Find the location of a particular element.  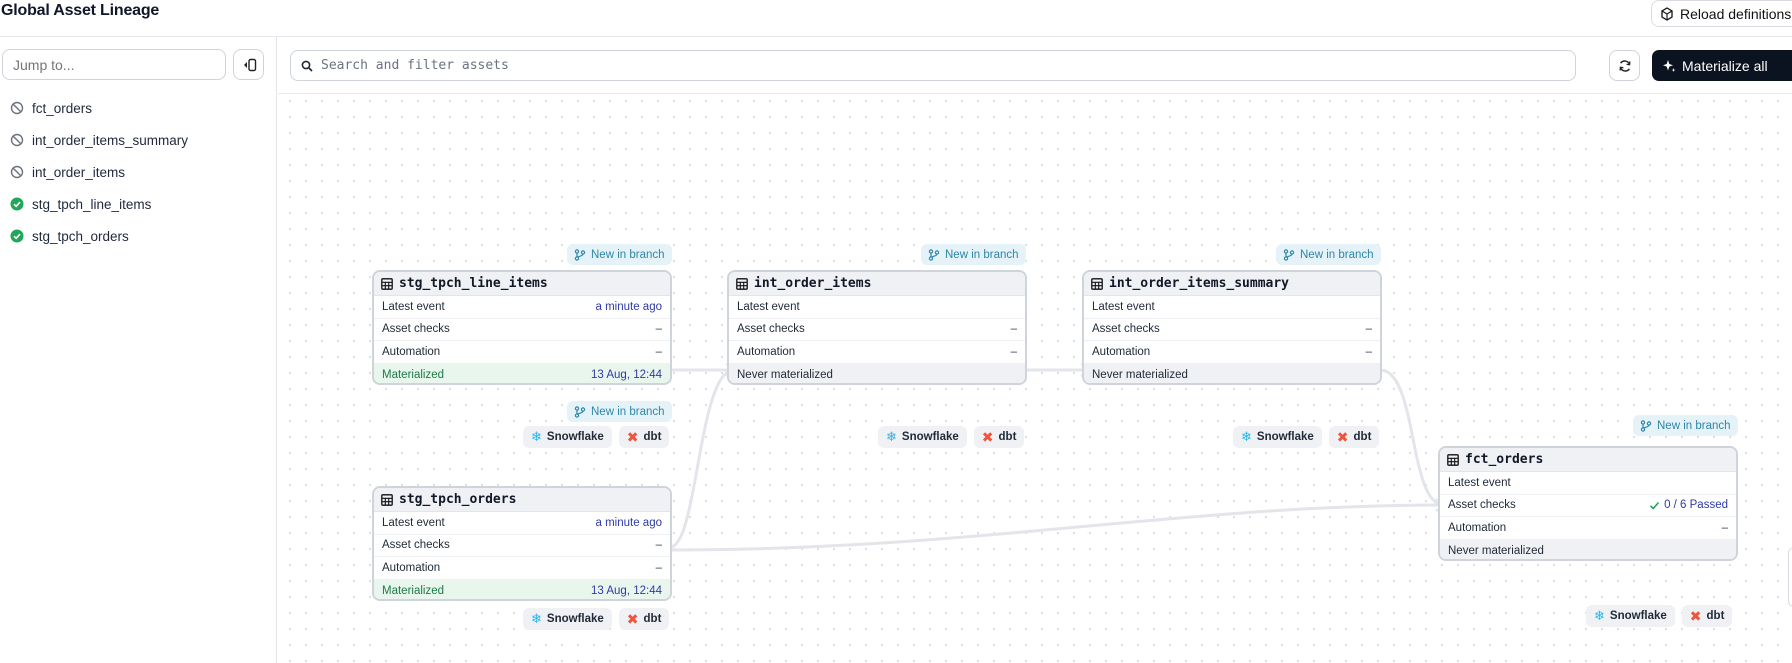

status-label: Materialized is located at coordinates (413, 590).